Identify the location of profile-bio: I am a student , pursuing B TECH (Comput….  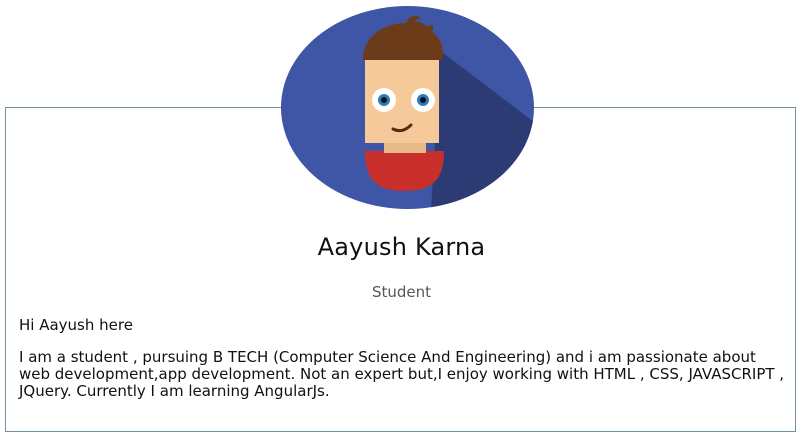
(402, 374).